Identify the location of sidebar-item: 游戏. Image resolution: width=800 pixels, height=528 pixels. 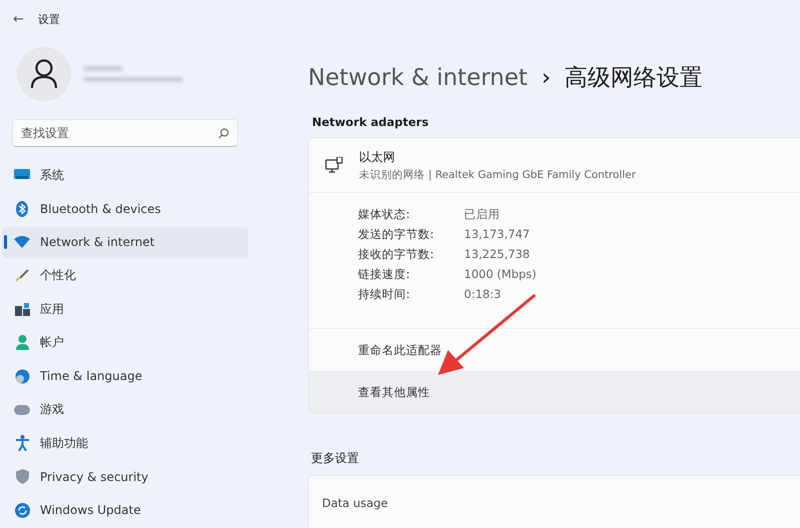
(125, 409).